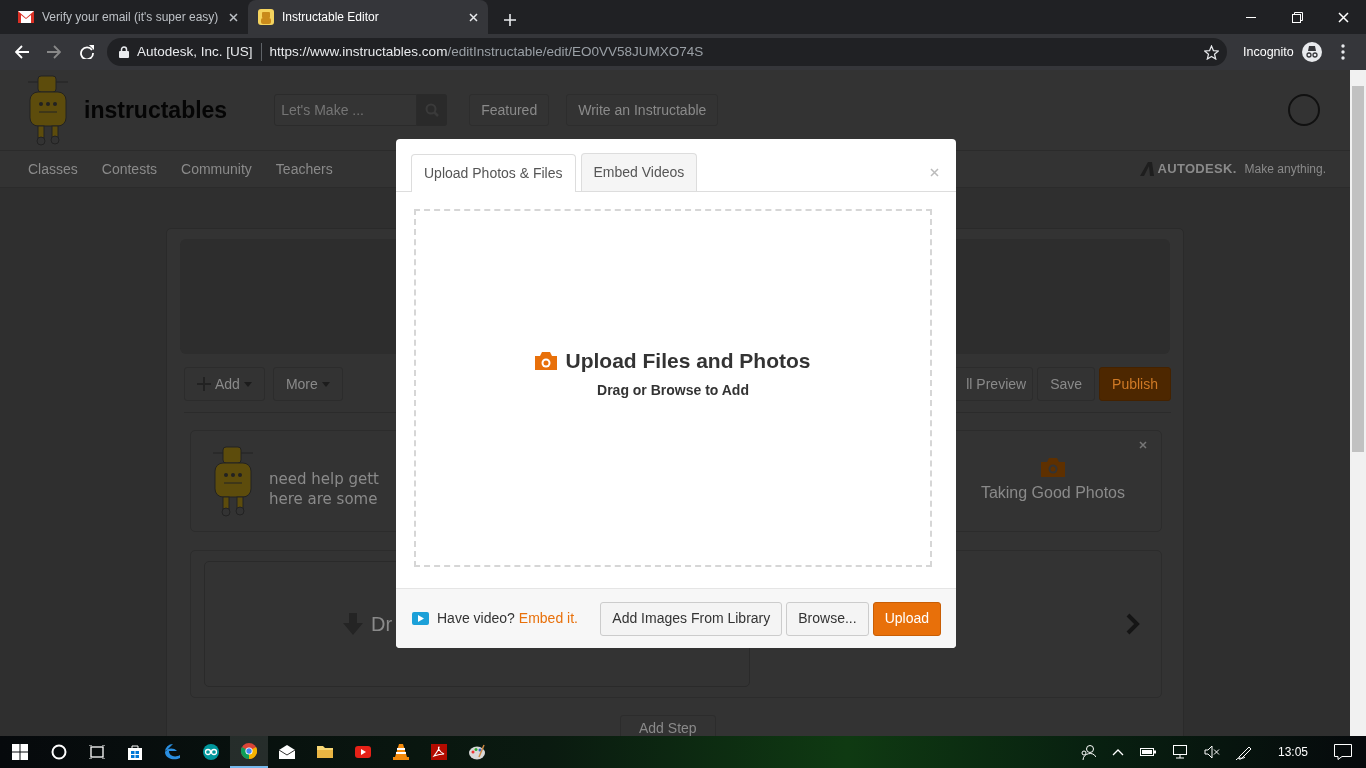 The width and height of the screenshot is (1366, 768). Describe the element at coordinates (1268, 52) in the screenshot. I see `profile-label: Incognito` at that location.